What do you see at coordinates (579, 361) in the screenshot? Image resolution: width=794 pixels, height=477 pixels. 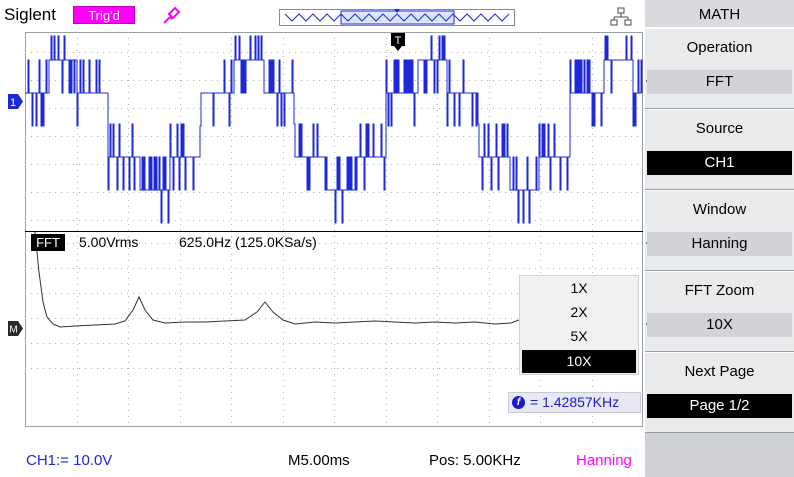 I see `zoom-option-10x: 10X` at bounding box center [579, 361].